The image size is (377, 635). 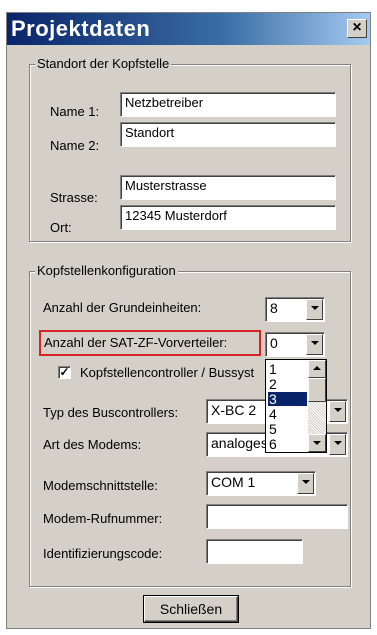 I want to click on scroll-down-icon, so click(x=317, y=443).